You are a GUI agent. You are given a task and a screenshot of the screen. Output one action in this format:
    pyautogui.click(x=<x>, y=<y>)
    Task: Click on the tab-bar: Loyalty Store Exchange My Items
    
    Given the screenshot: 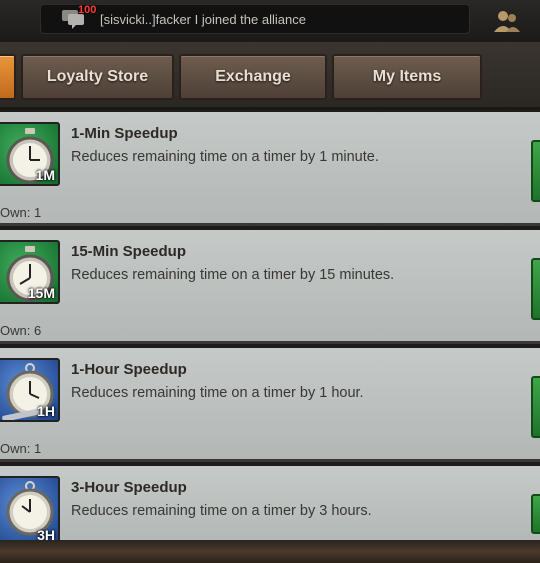 What is the action you would take?
    pyautogui.click(x=270, y=76)
    